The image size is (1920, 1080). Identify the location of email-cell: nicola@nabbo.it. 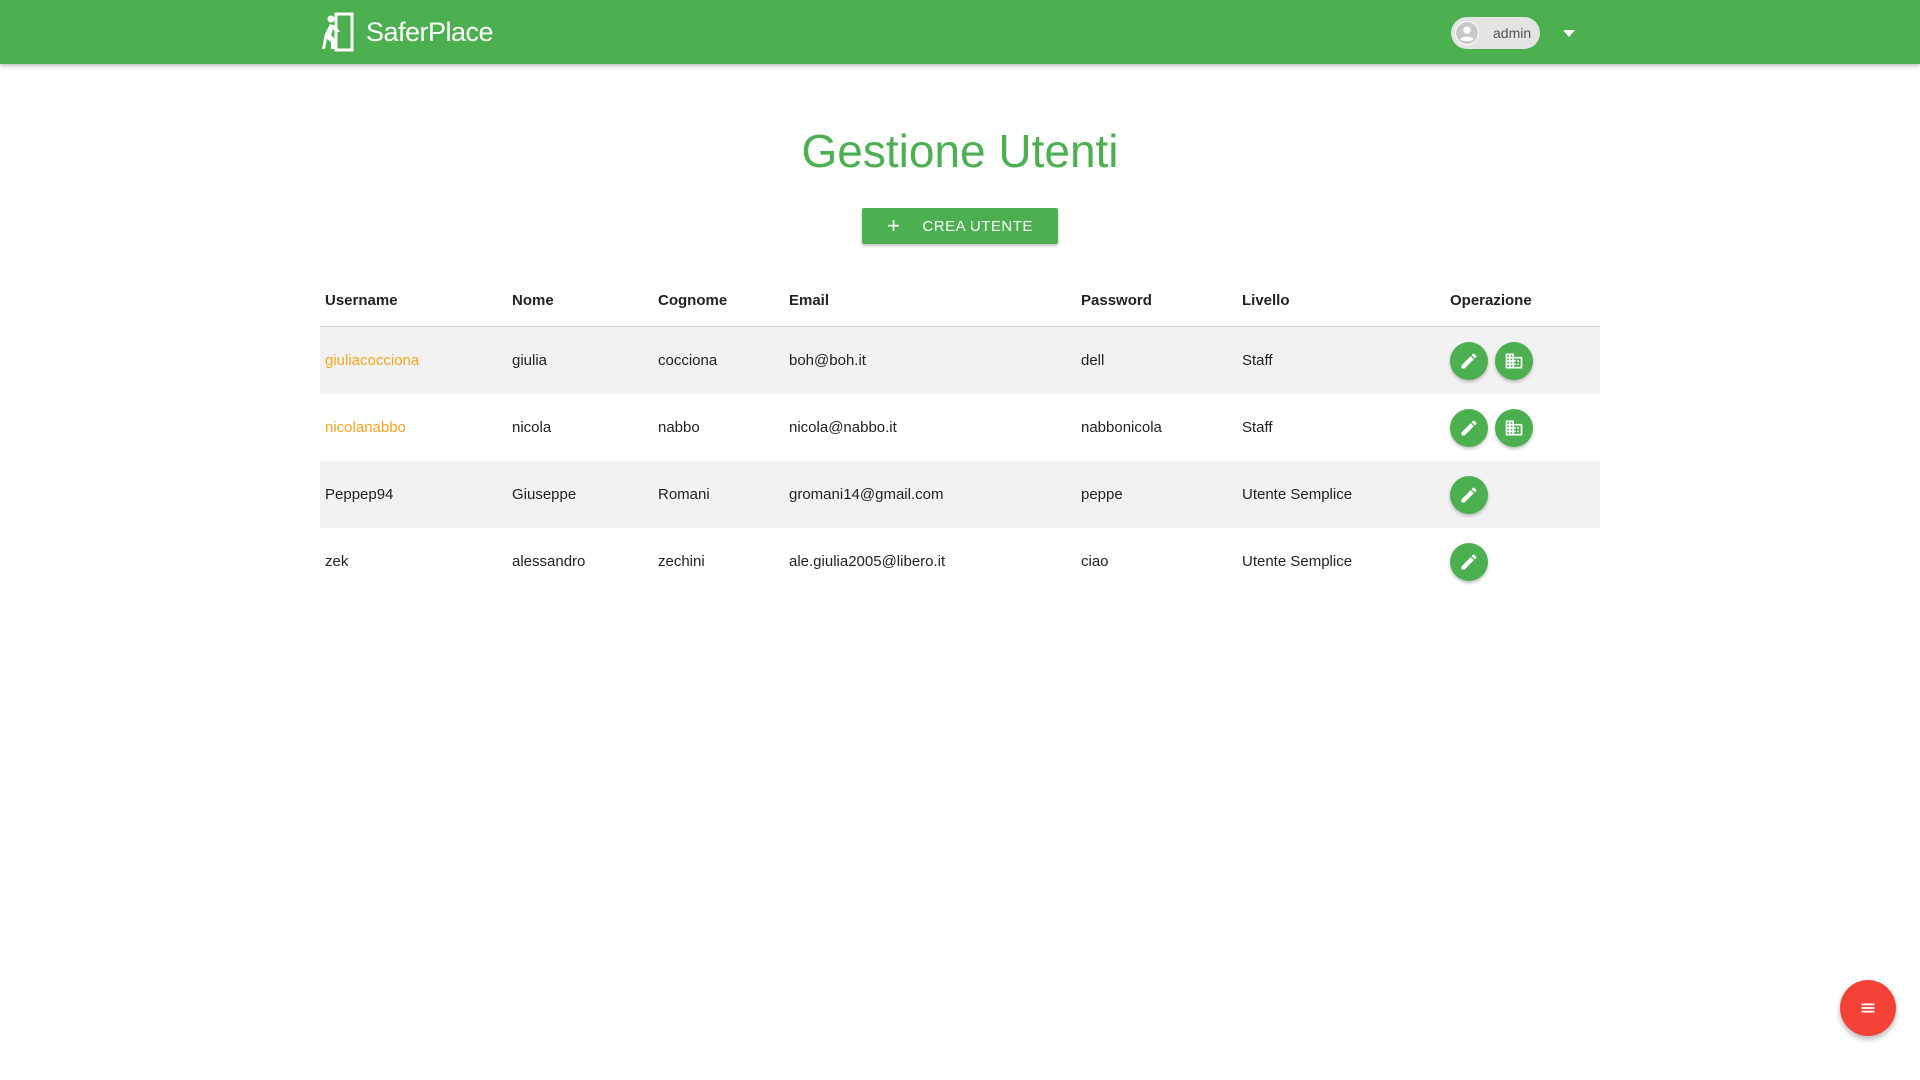
(843, 427).